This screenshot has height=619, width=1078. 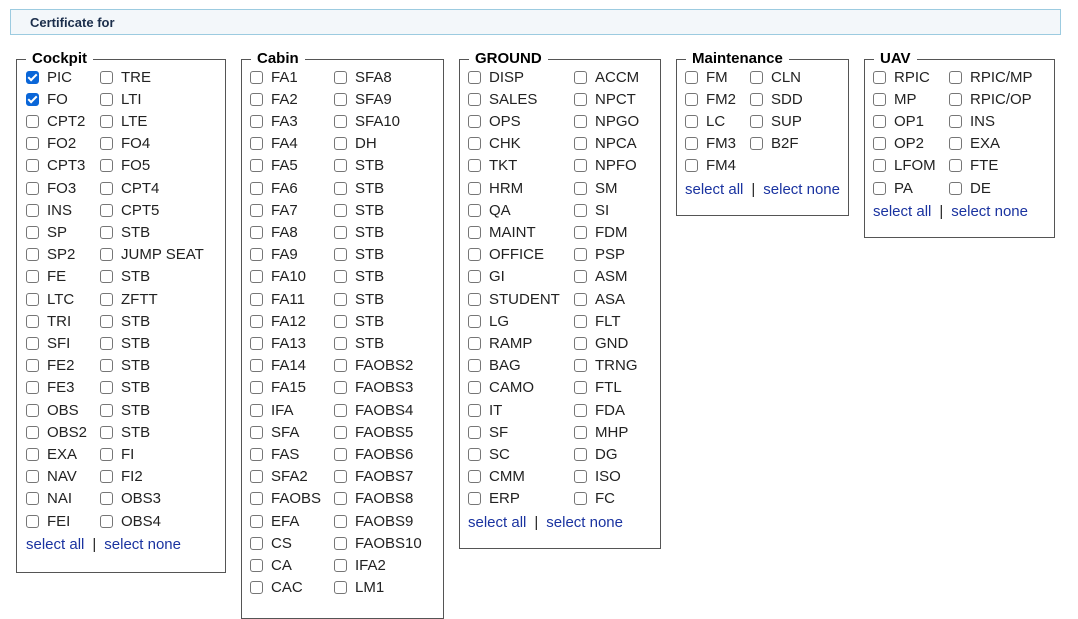 I want to click on checkbox-option-ground: OPS, so click(x=494, y=121).